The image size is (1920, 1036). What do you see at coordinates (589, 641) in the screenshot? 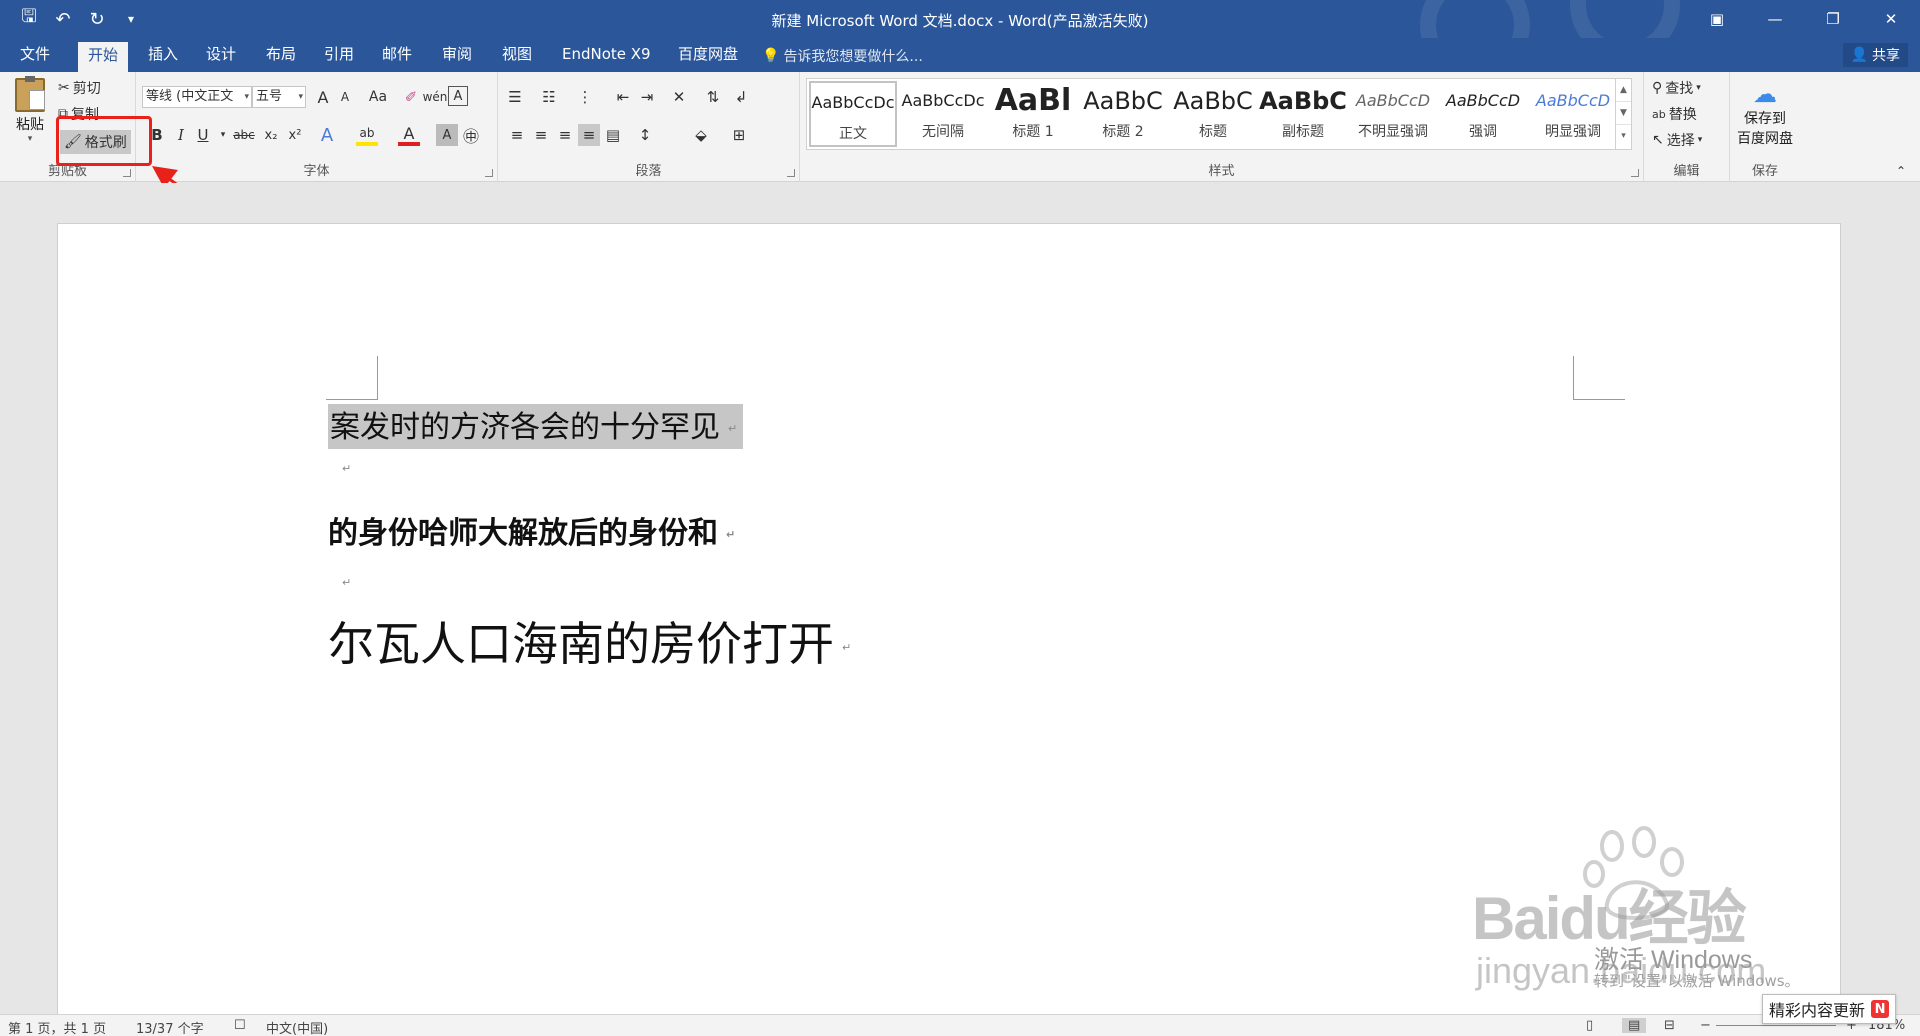
I see `paragraph-3: 尔瓦人口海南的房价打开 ↵` at bounding box center [589, 641].